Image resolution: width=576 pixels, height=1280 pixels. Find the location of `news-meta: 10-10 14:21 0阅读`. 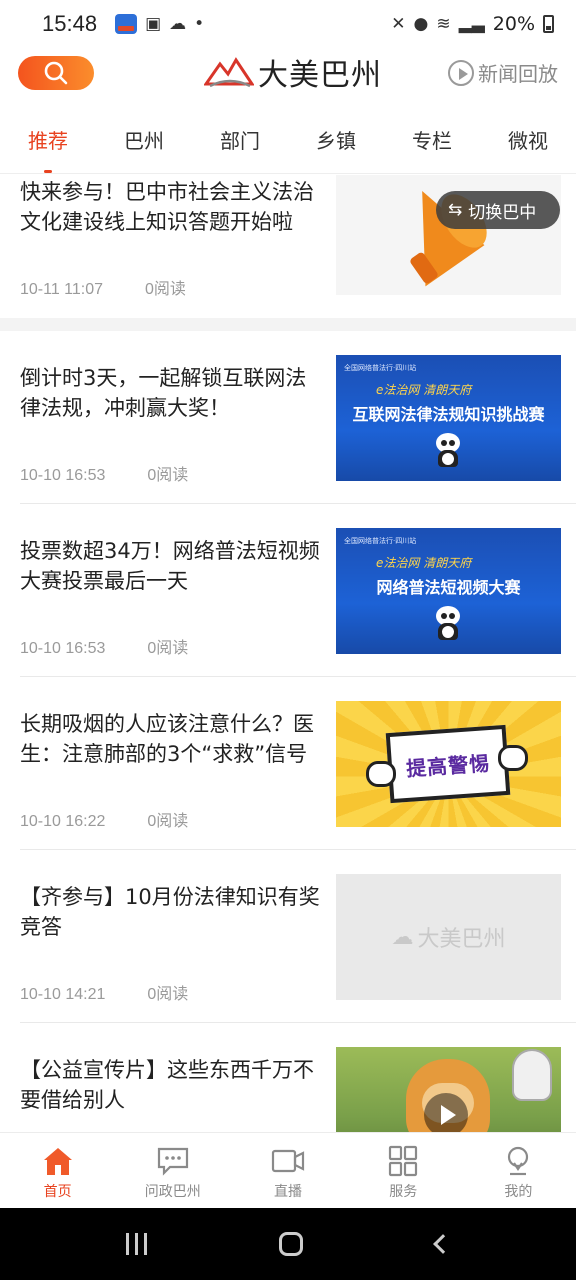

news-meta: 10-10 14:21 0阅读 is located at coordinates (104, 992).